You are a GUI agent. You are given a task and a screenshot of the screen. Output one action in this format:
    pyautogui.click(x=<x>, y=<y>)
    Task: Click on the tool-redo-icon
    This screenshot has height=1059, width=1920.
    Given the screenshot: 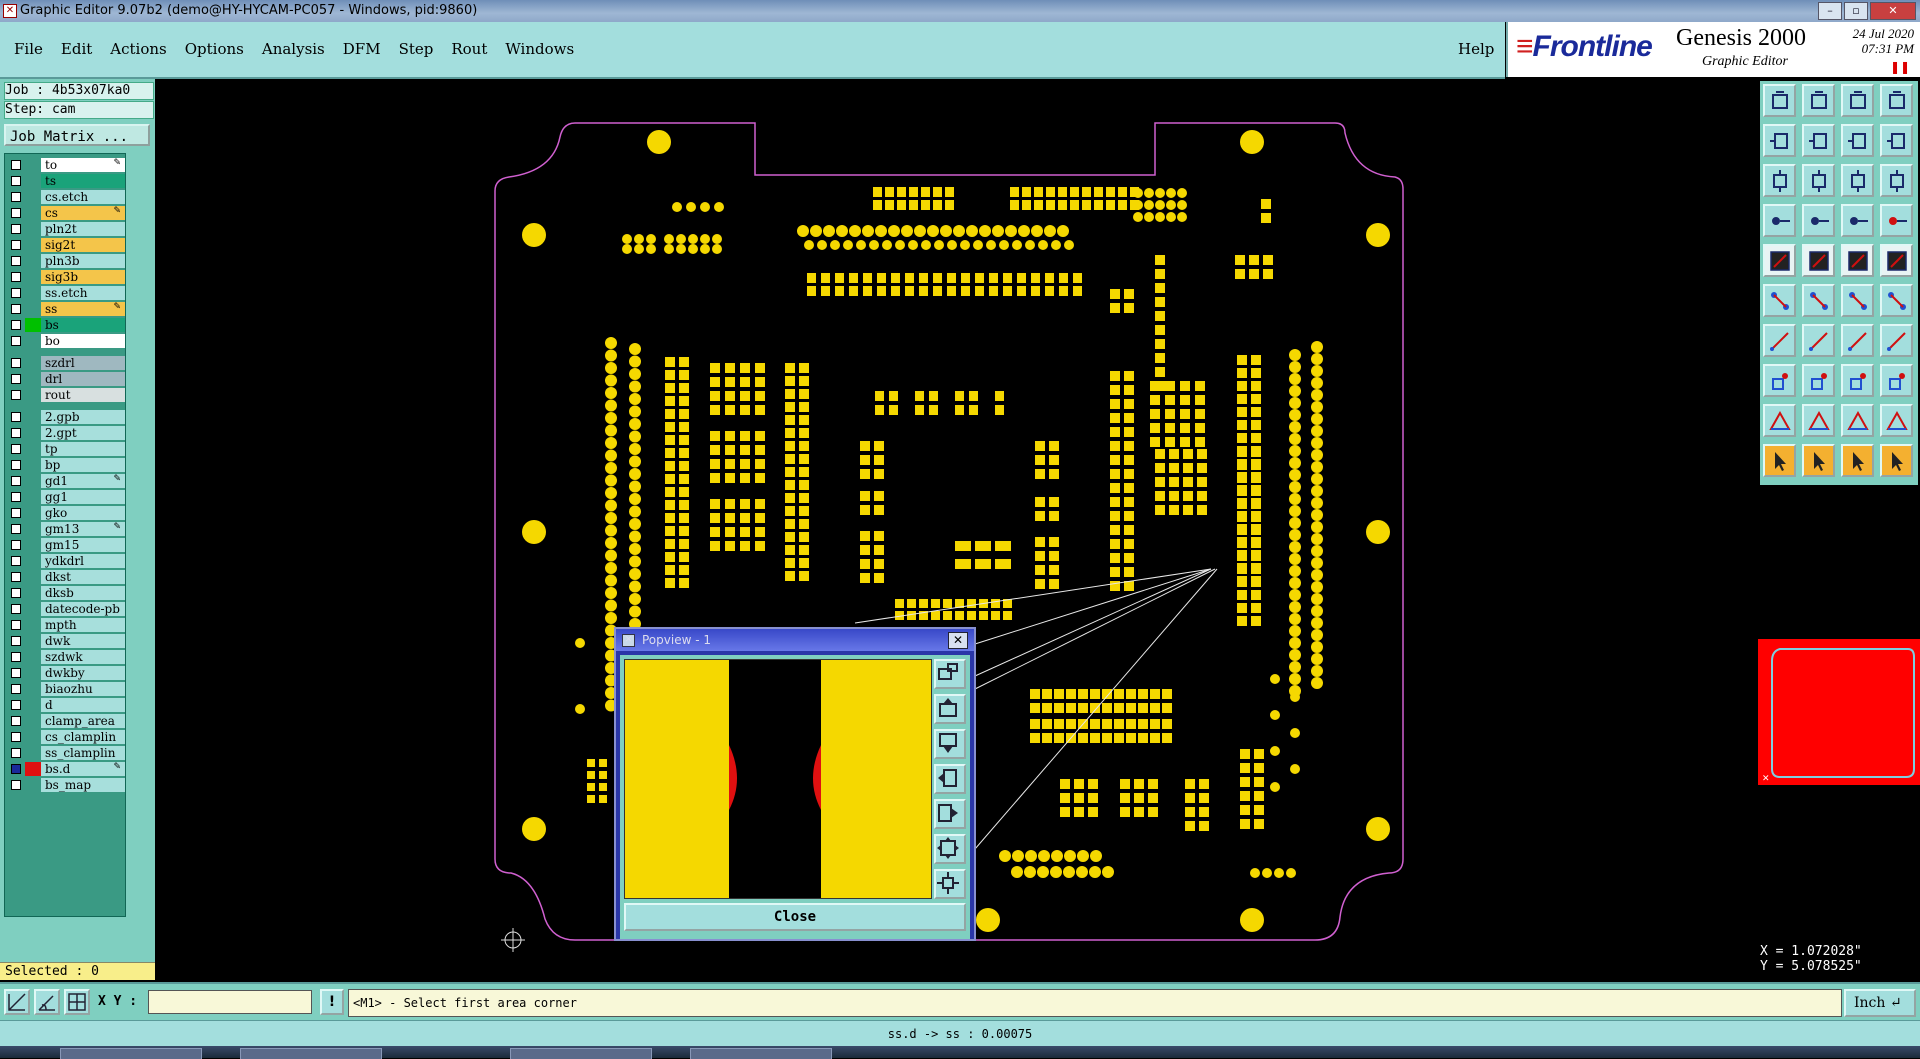 What is the action you would take?
    pyautogui.click(x=1818, y=140)
    